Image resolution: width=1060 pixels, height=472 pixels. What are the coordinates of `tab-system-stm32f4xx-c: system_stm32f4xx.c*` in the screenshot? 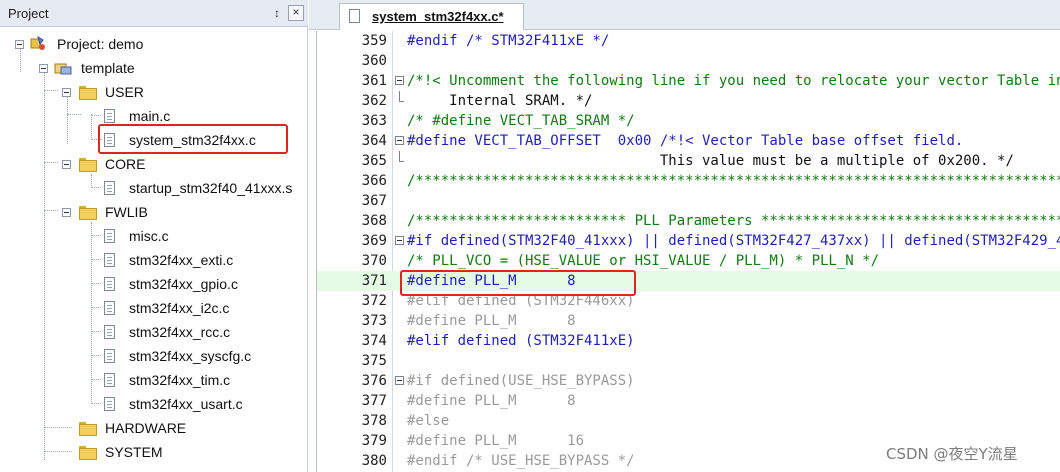 It's located at (431, 16).